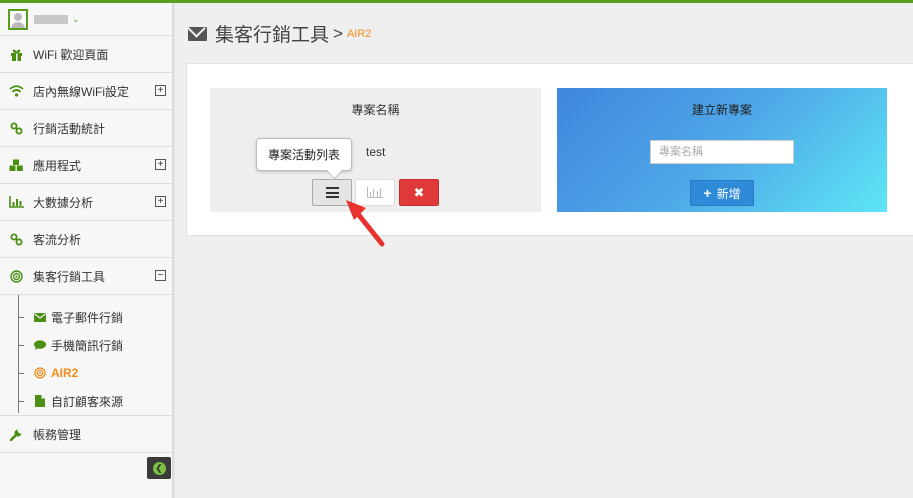 The image size is (913, 498). Describe the element at coordinates (81, 91) in the screenshot. I see `sidebar-item-label: 店內無線WiFi設定` at that location.